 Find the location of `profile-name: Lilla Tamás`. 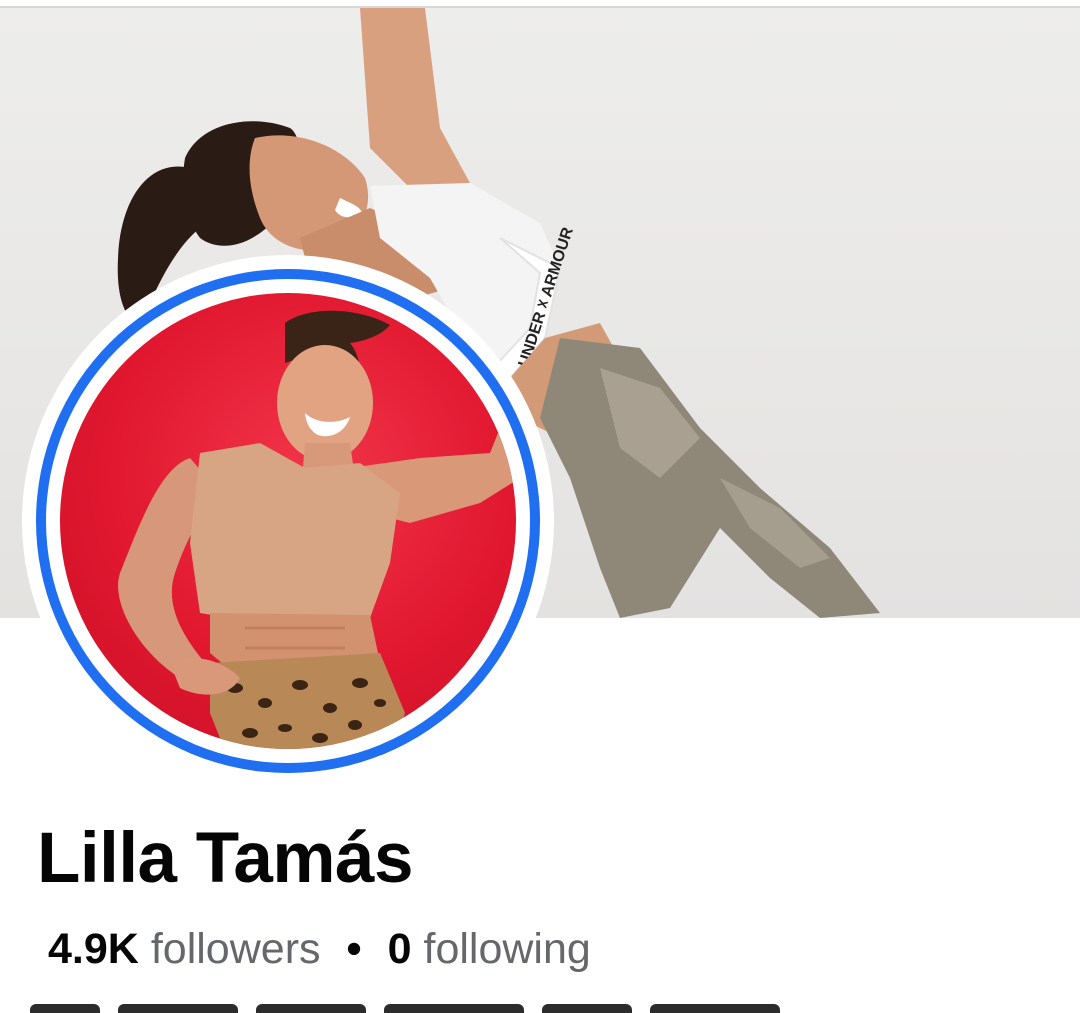

profile-name: Lilla Tamás is located at coordinates (225, 858).